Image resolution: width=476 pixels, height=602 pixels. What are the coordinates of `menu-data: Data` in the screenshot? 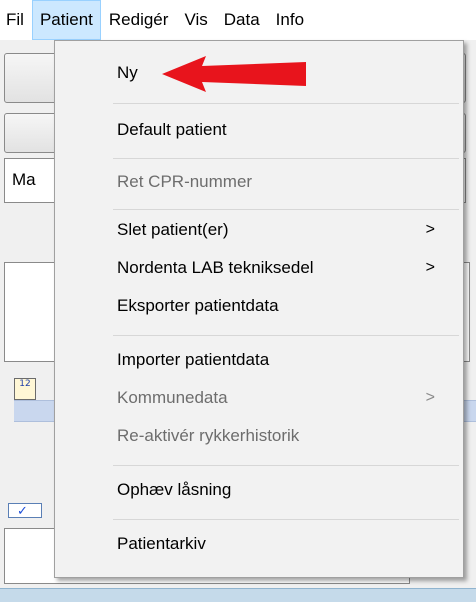 It's located at (242, 20).